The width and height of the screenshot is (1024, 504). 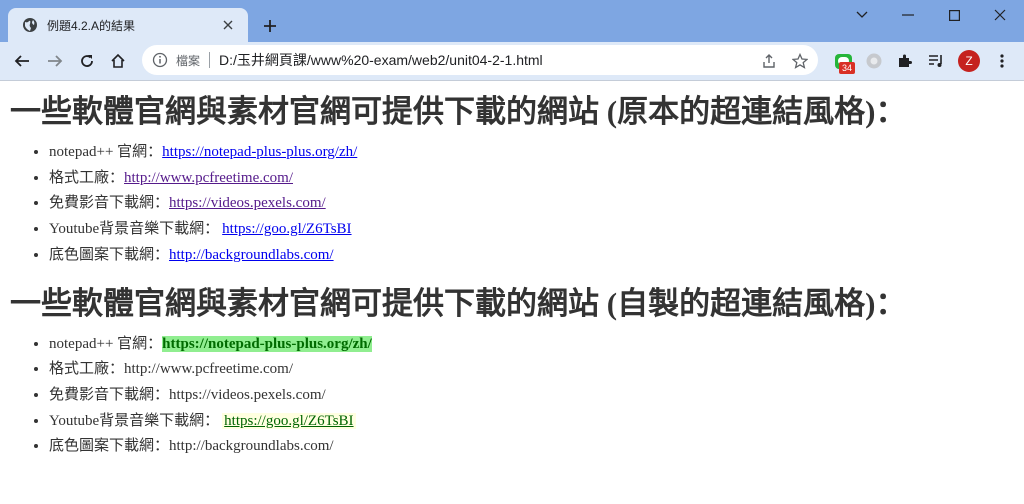 I want to click on profile-avatar: Z, so click(x=969, y=61).